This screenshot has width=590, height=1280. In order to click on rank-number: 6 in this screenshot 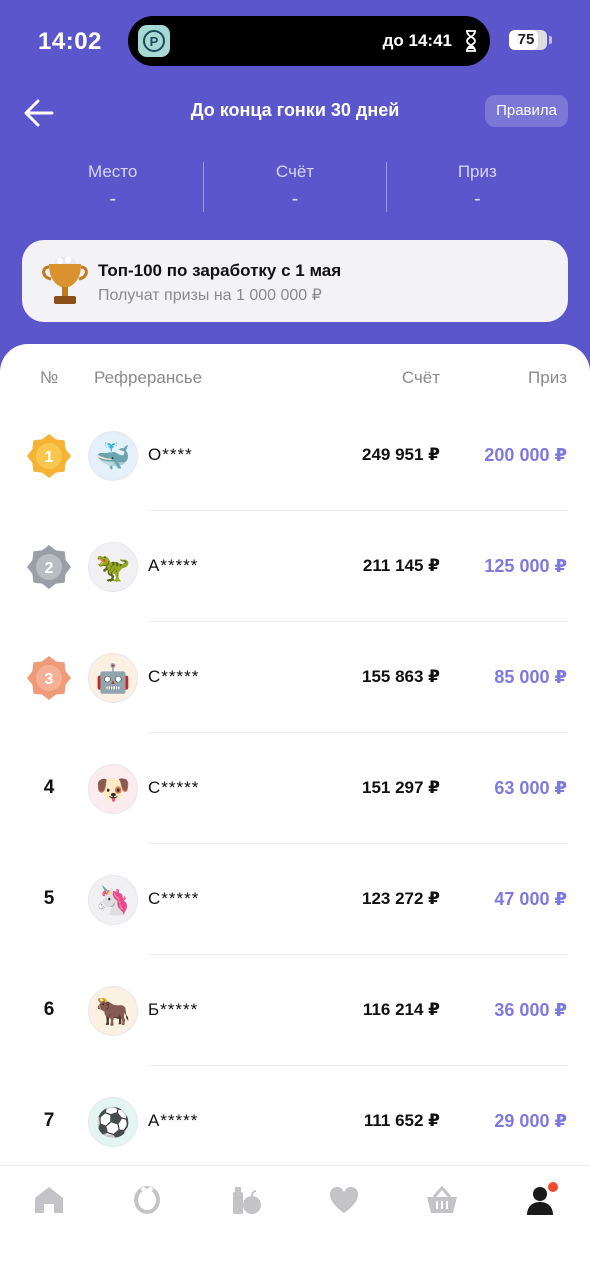, I will do `click(49, 1009)`.